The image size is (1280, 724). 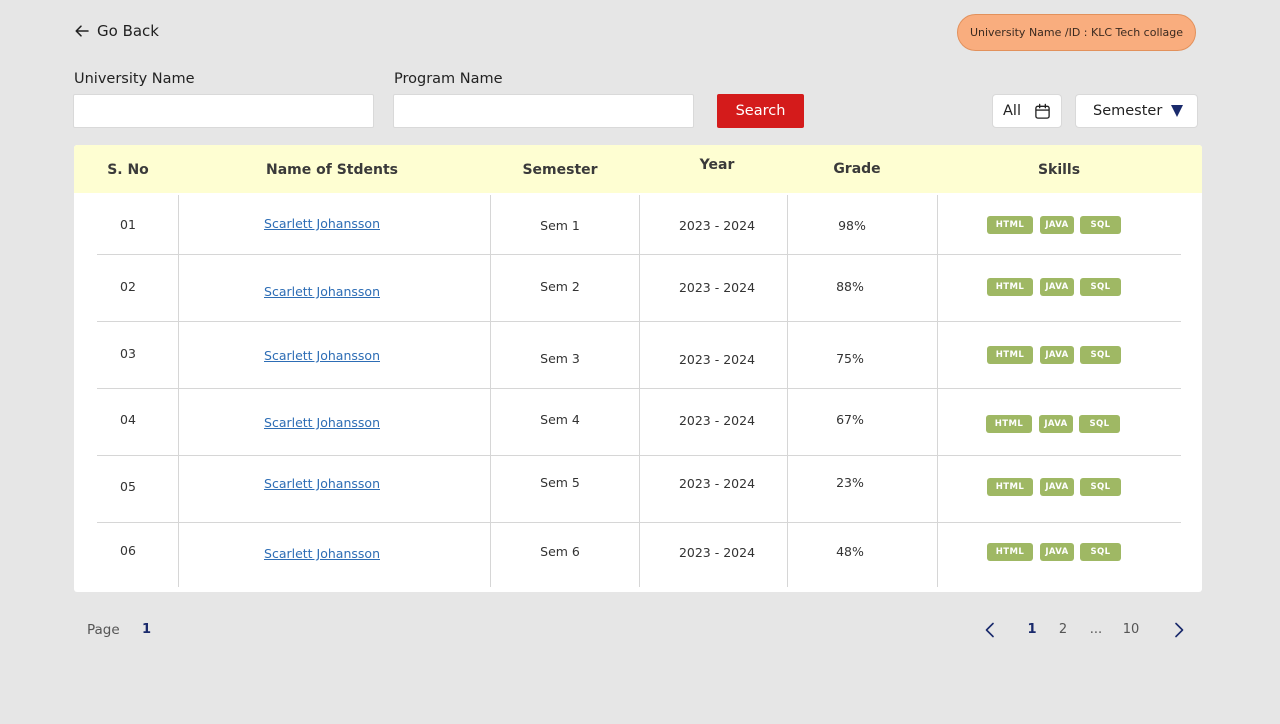 I want to click on chevron-left-icon, so click(x=990, y=630).